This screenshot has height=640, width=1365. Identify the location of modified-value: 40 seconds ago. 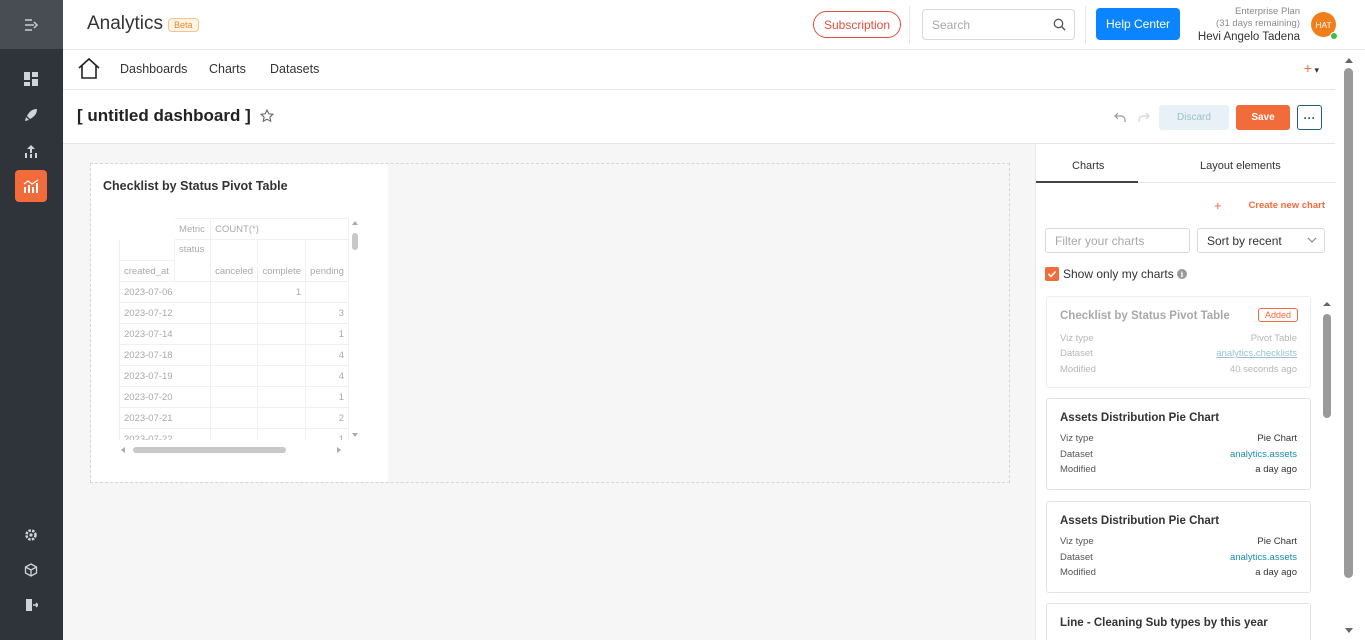
(1263, 369).